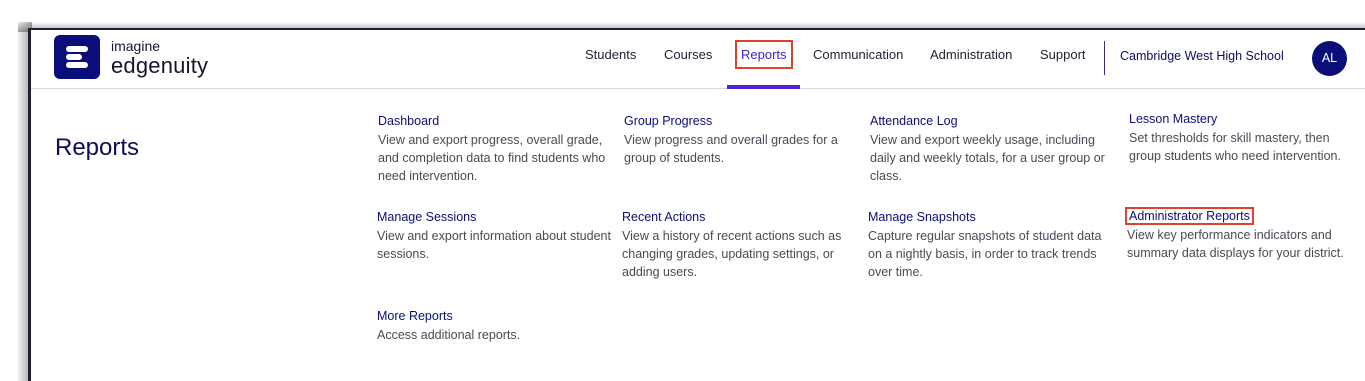  I want to click on report-link-more-reports: More Reports, so click(415, 316).